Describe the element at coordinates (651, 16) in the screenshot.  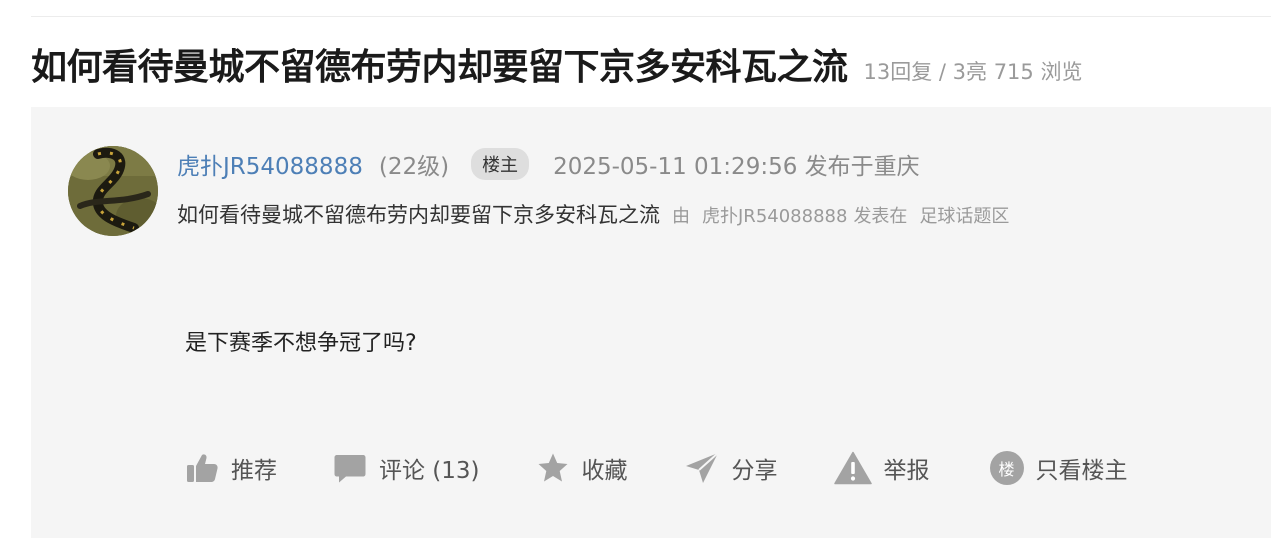
I see `top-divider` at that location.